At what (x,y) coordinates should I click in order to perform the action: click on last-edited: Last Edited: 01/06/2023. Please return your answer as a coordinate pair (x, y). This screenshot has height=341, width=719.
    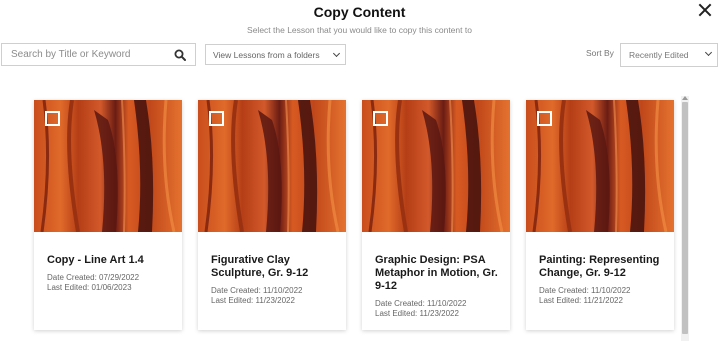
    Looking at the image, I should click on (89, 287).